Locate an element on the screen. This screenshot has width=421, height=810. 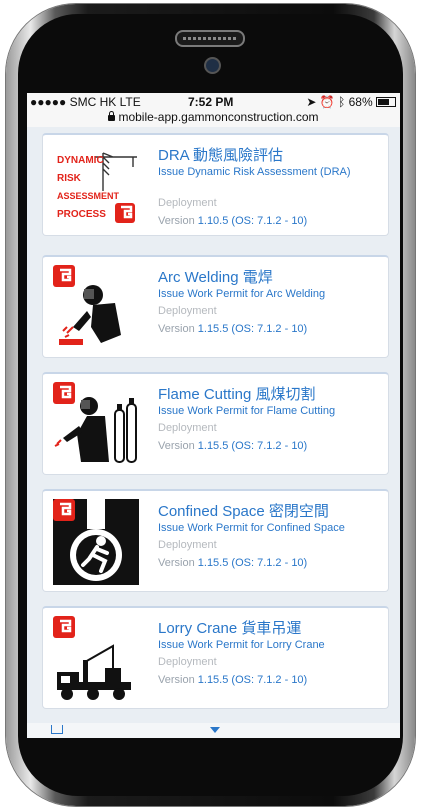
status-icons: ➤ ⏰ ᛒ 68% is located at coordinates (351, 102).